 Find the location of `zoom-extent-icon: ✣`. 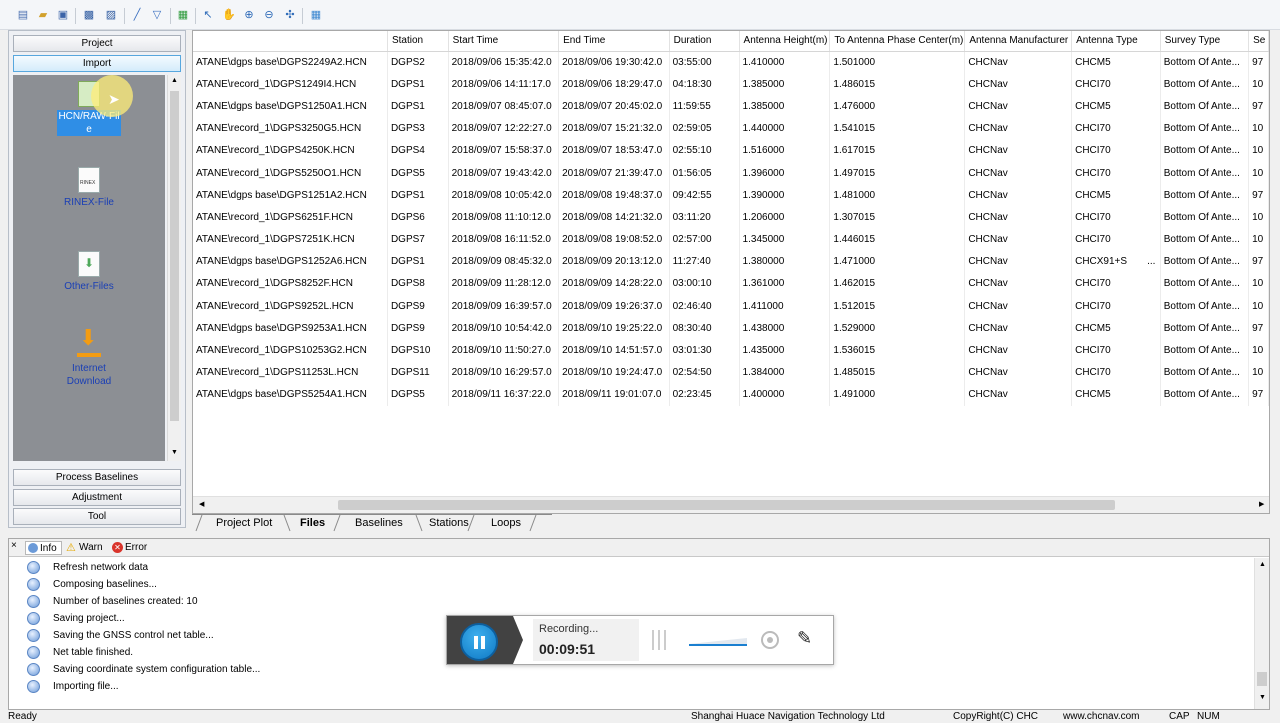

zoom-extent-icon: ✣ is located at coordinates (290, 15).